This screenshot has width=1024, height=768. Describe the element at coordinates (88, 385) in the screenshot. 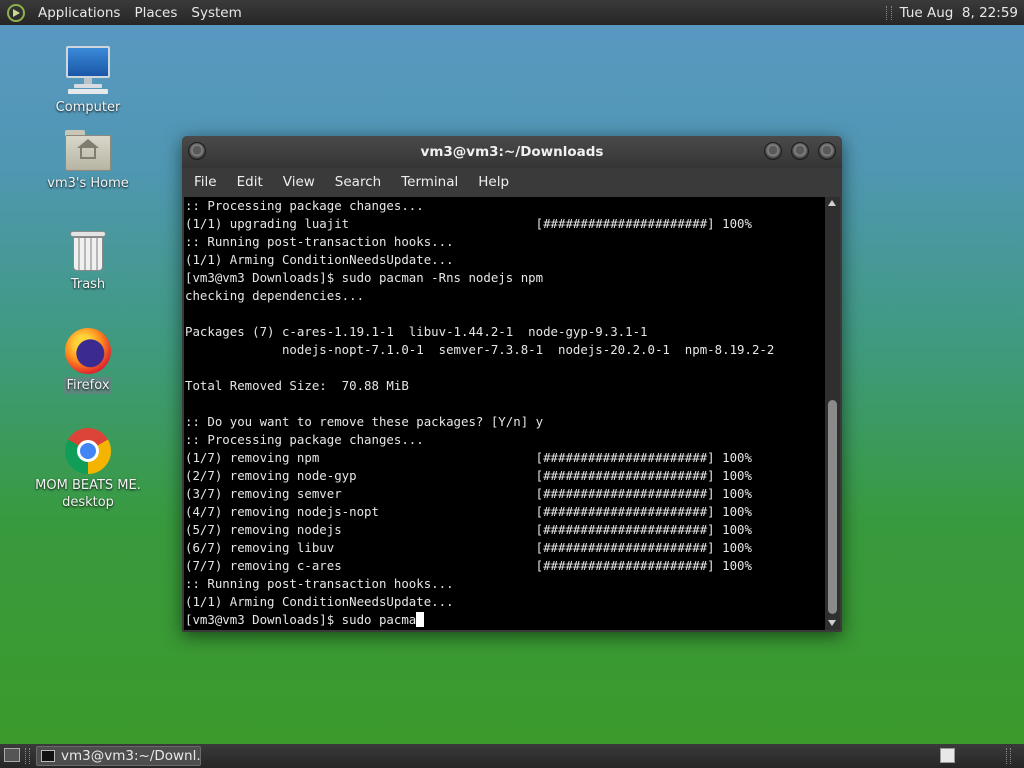

I see `desktop-icon-label: Firefox` at that location.